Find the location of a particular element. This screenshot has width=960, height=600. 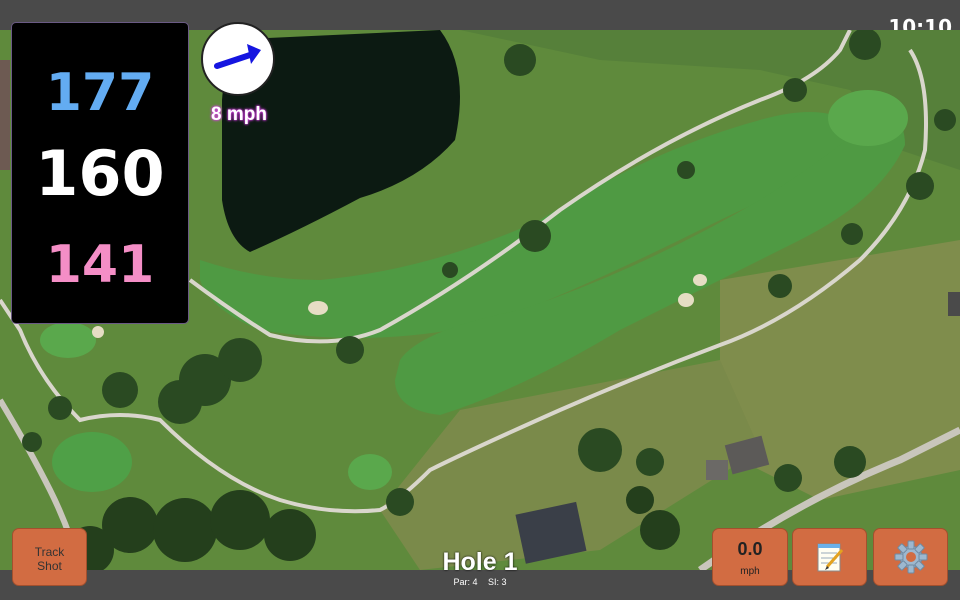

wind-indicator is located at coordinates (238, 59).